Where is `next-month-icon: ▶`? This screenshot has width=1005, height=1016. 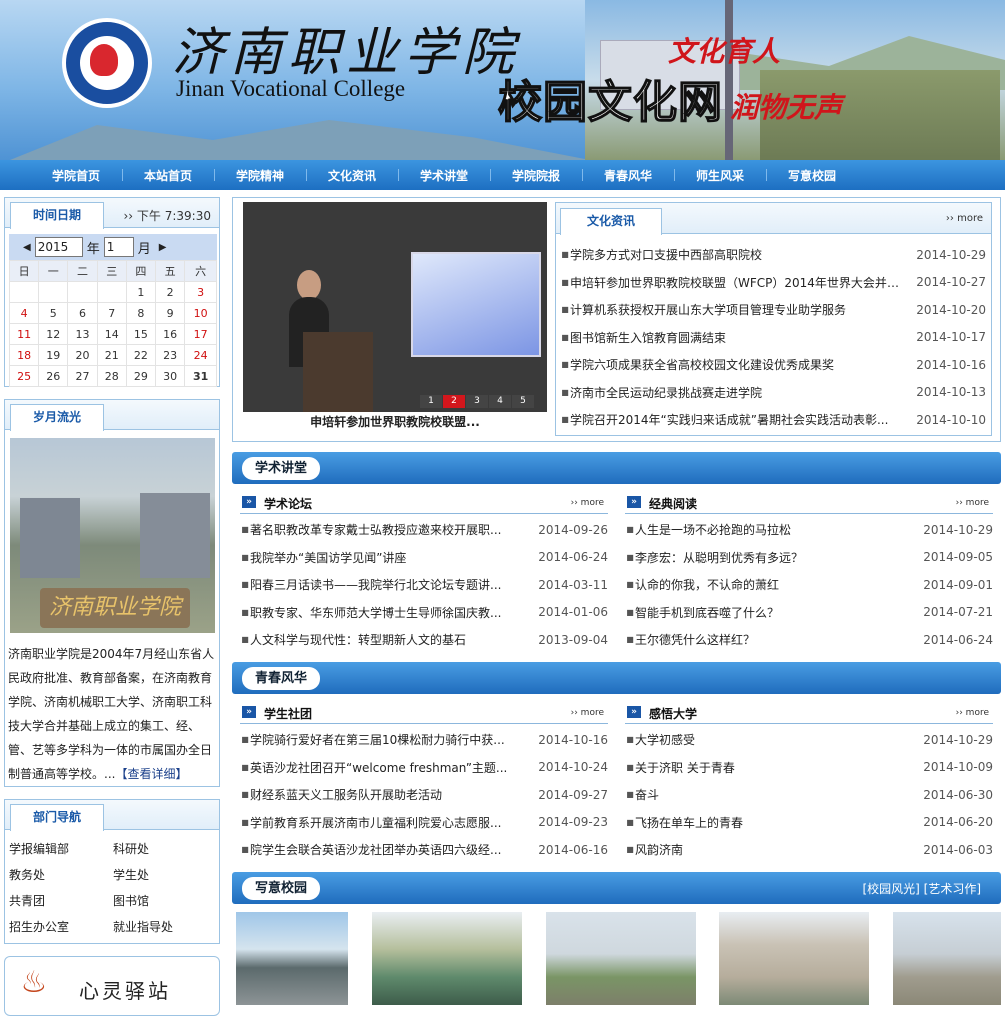
next-month-icon: ▶ is located at coordinates (163, 247).